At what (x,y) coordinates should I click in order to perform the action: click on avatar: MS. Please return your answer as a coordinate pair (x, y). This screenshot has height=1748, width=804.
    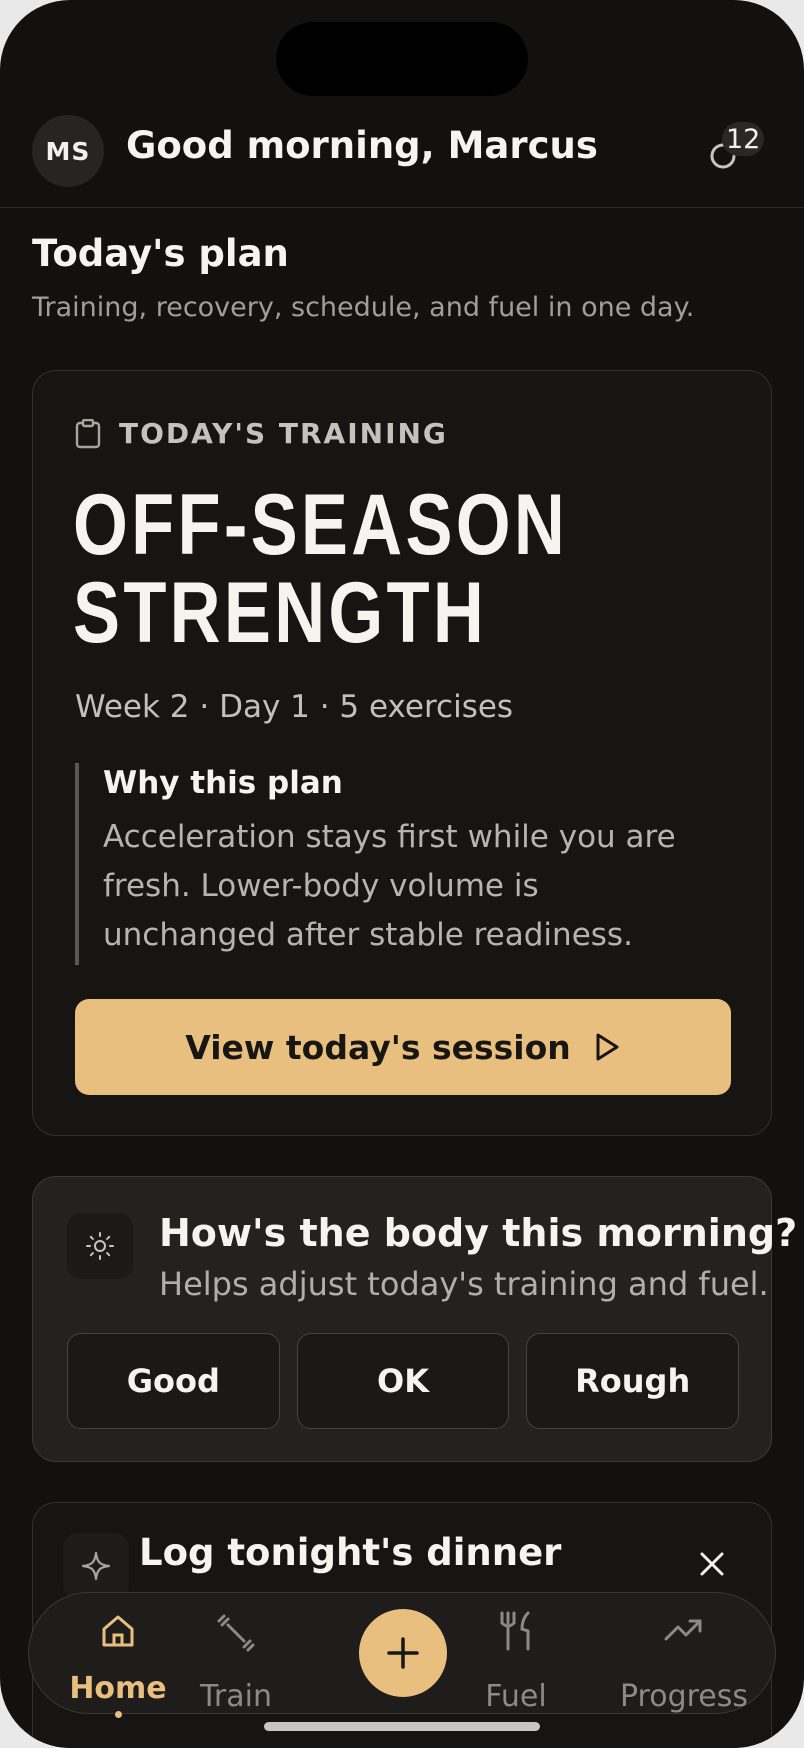
    Looking at the image, I should click on (68, 151).